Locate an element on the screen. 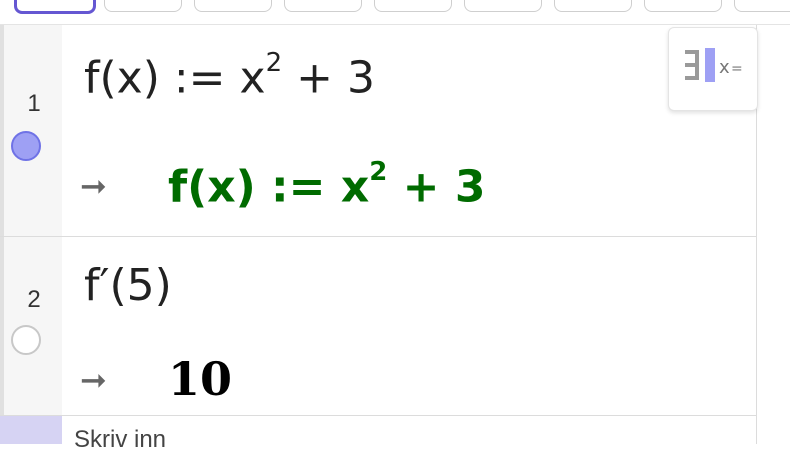 This screenshot has width=790, height=454. output-exponent: 2 is located at coordinates (378, 172).